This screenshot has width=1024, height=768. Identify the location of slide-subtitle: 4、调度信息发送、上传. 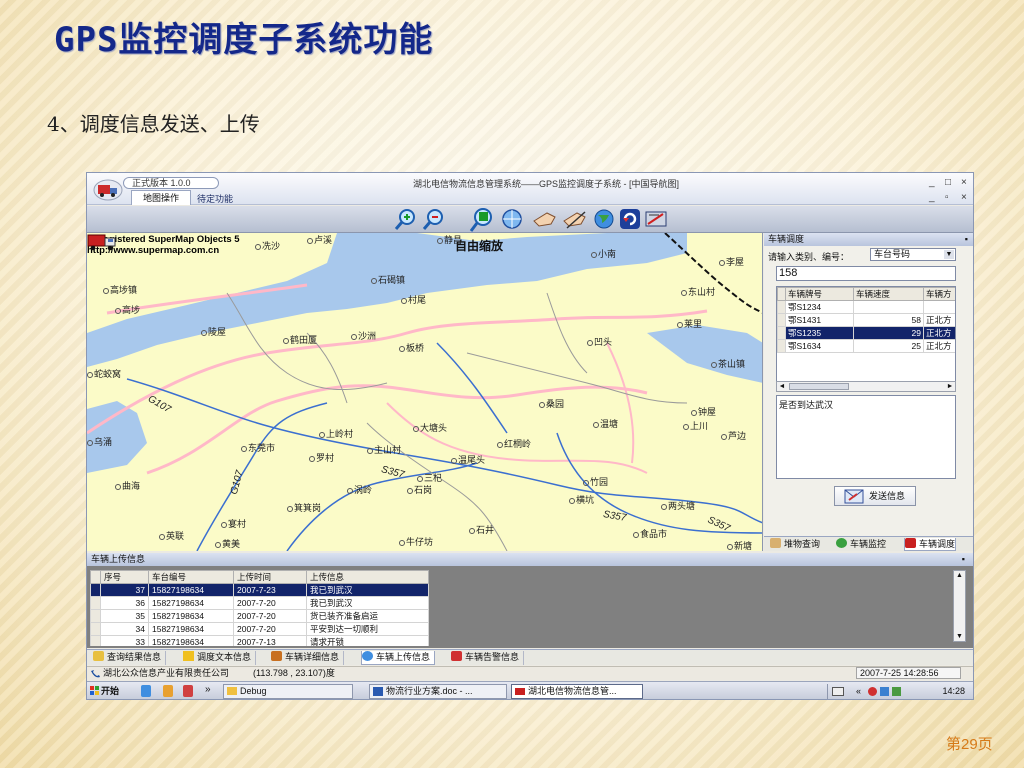
(153, 124).